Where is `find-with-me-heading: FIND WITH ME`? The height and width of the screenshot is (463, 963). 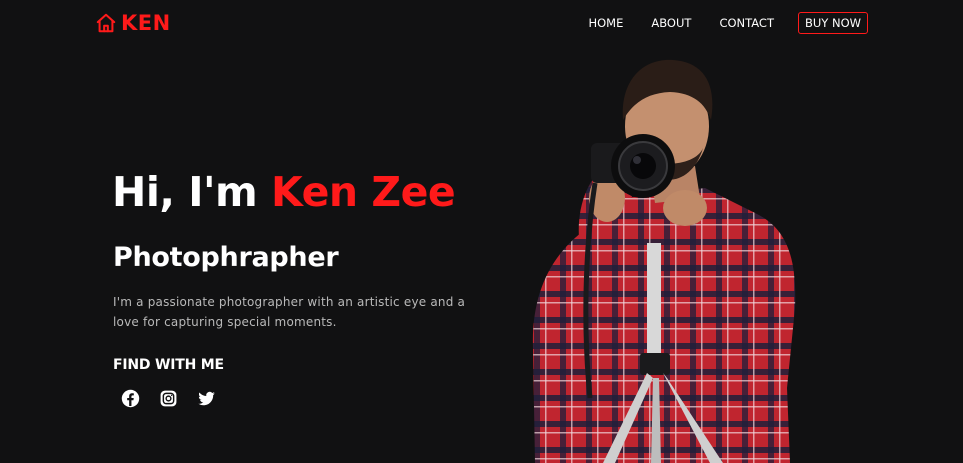
find-with-me-heading: FIND WITH ME is located at coordinates (168, 365).